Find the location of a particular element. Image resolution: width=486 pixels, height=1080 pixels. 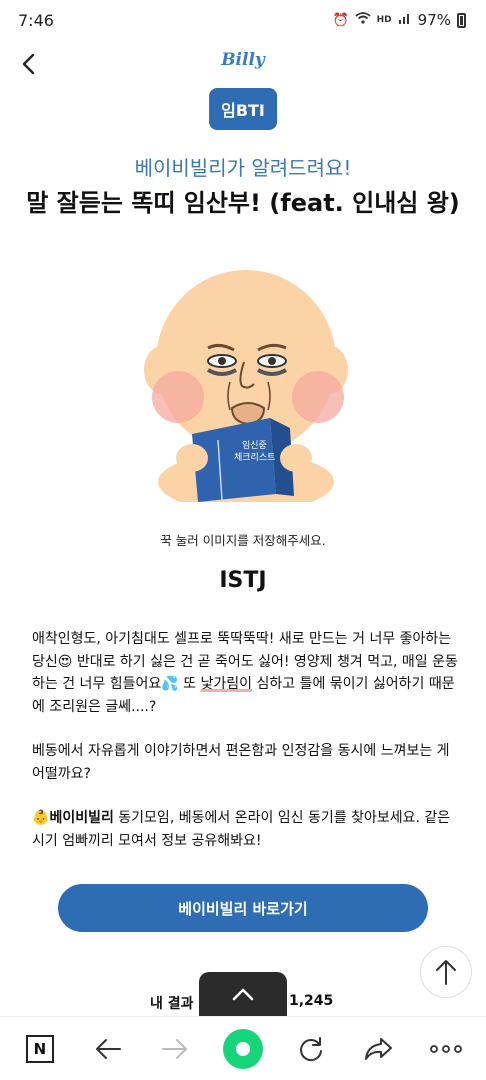

smiling-heart-eyes-emoji: 😍 is located at coordinates (65, 661).